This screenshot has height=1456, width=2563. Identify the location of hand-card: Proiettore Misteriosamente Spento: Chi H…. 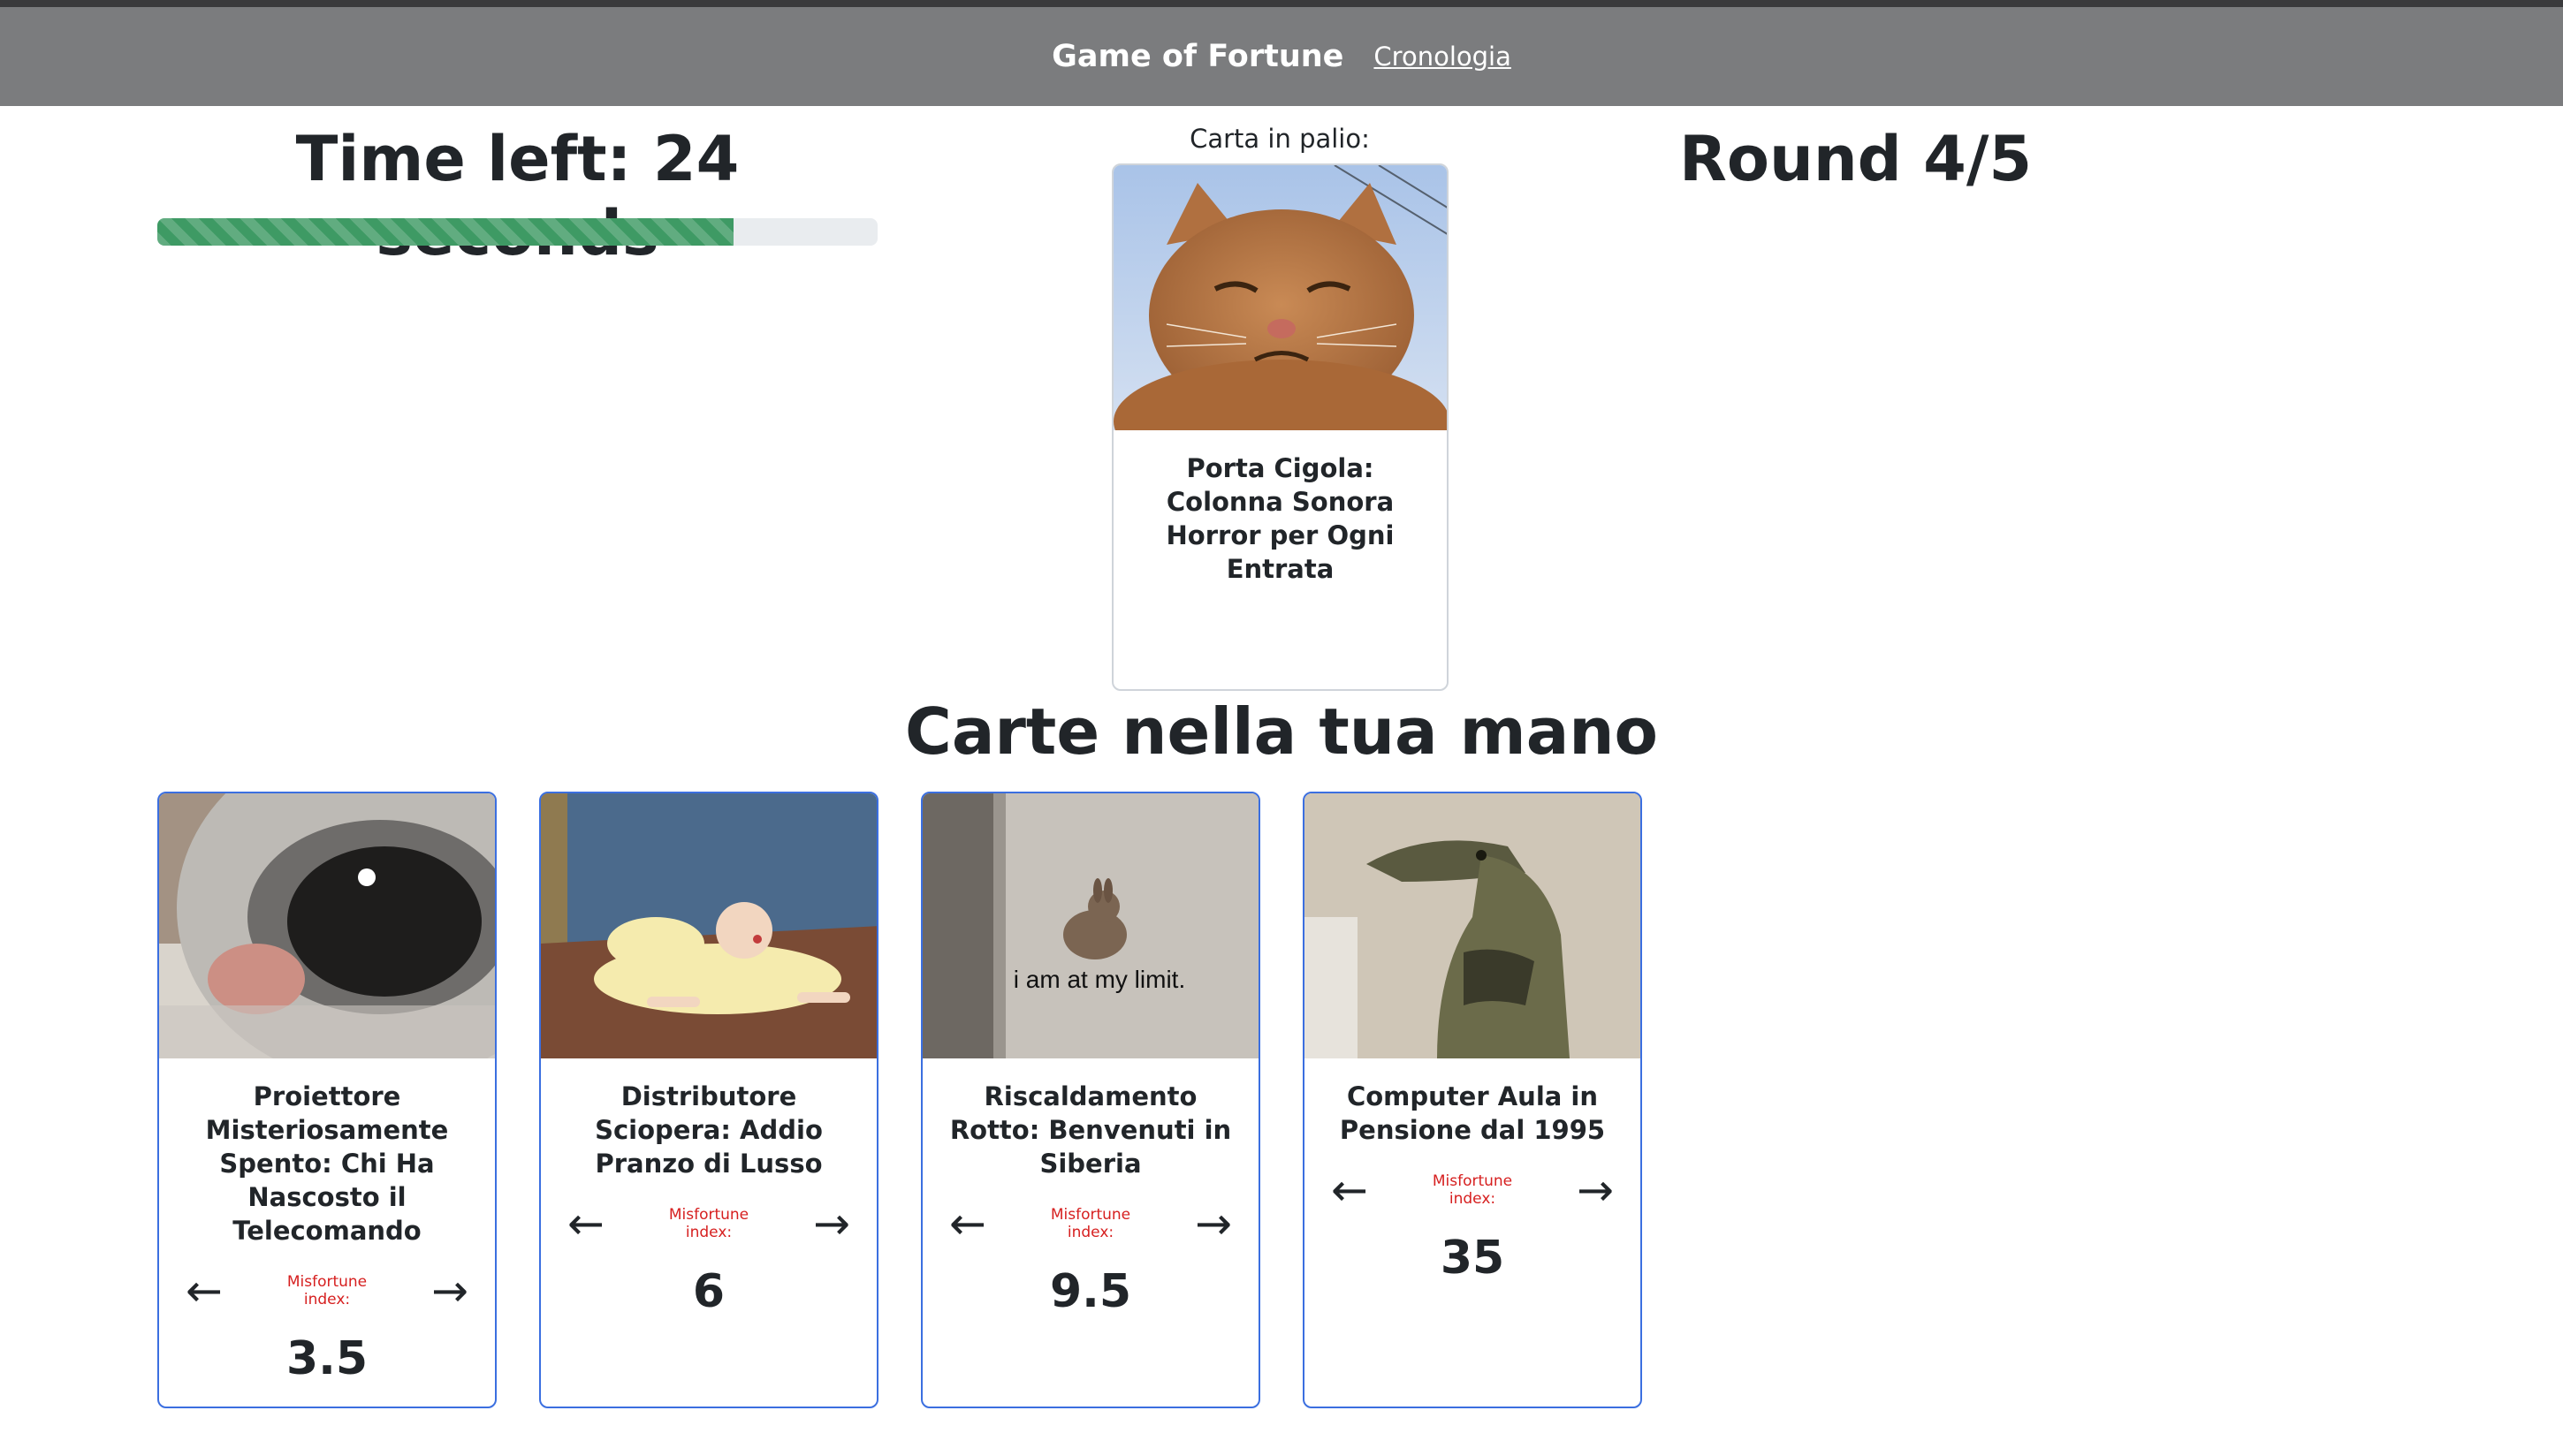
(327, 1100).